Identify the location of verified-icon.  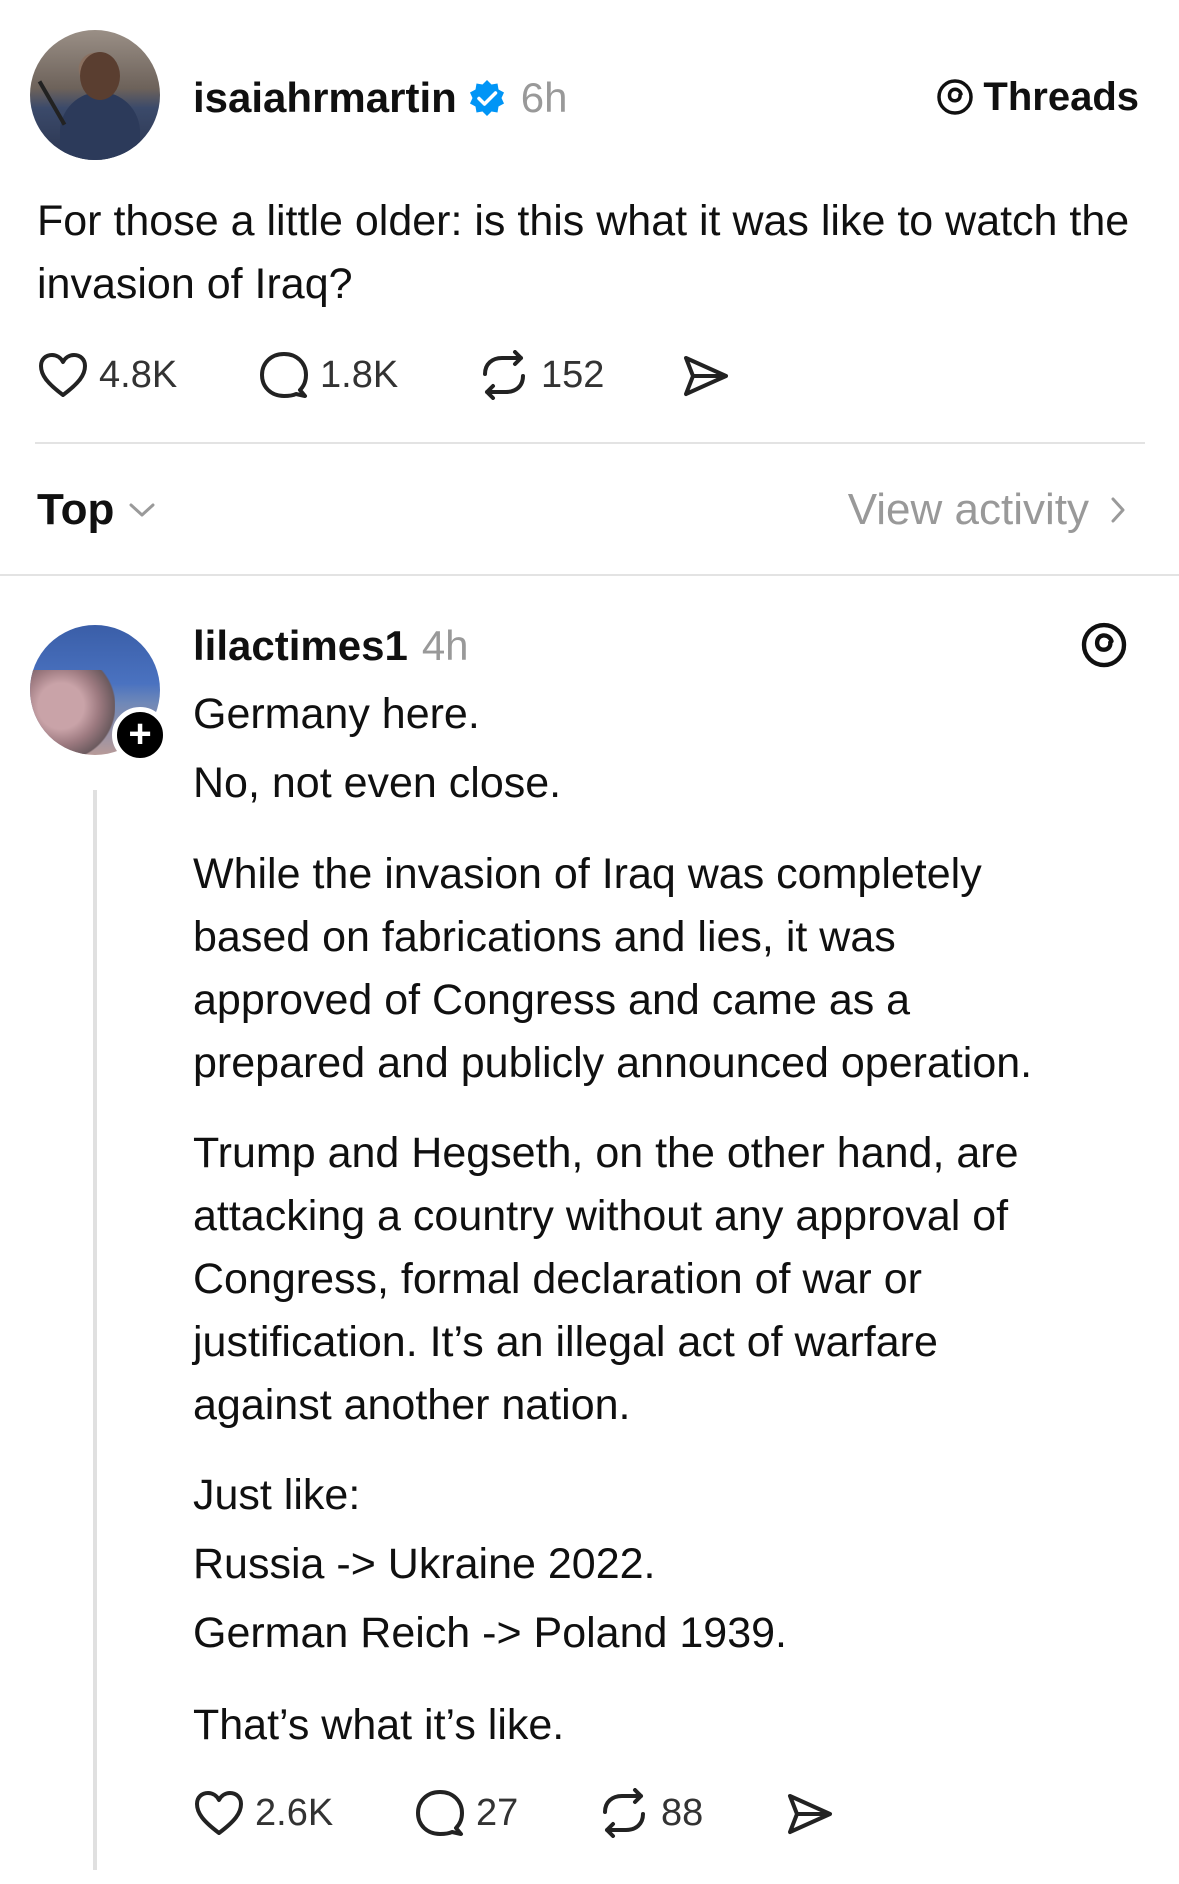
(487, 98).